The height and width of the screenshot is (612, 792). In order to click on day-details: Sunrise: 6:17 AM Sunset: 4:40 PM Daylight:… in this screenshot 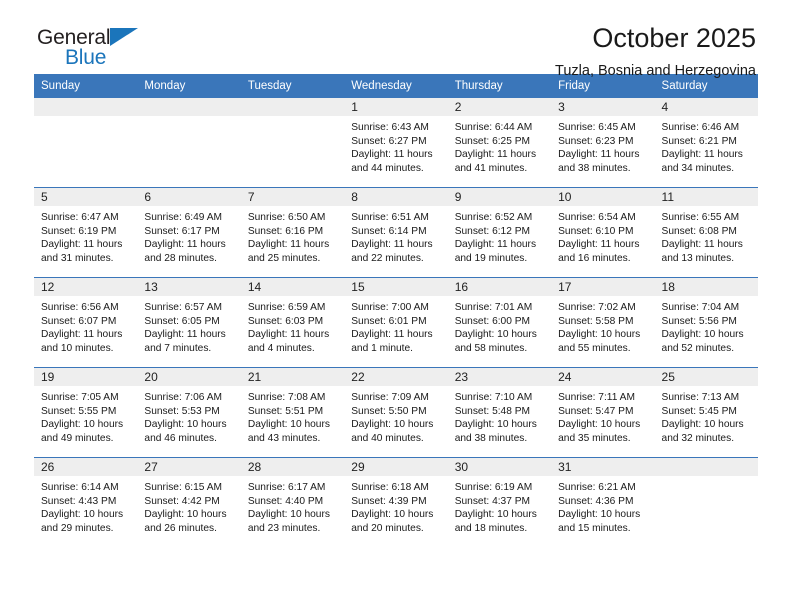, I will do `click(292, 505)`.